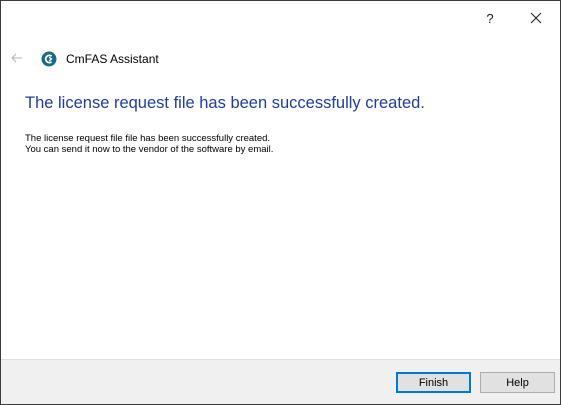  I want to click on back-button, so click(17, 58).